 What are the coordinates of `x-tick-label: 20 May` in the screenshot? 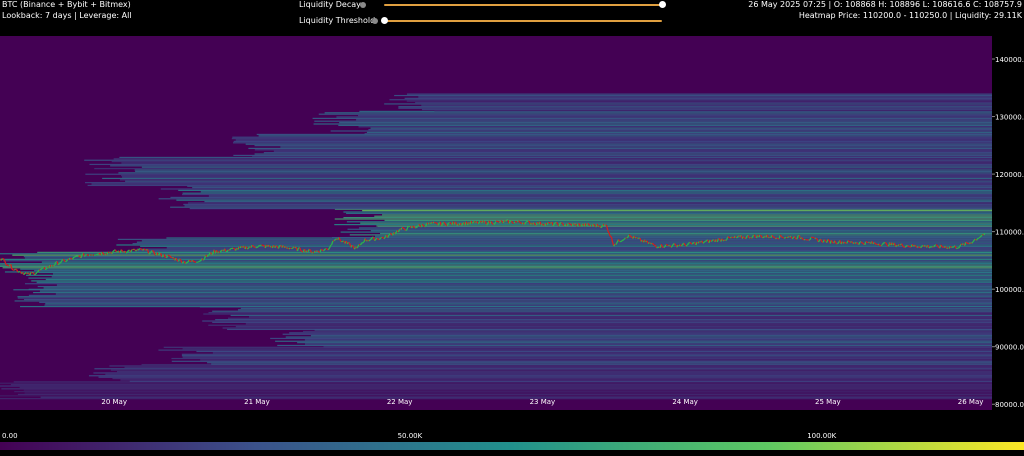 It's located at (114, 402).